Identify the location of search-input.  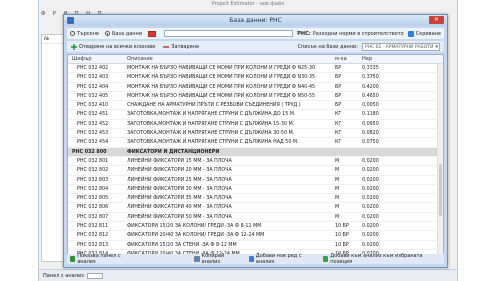
(229, 33).